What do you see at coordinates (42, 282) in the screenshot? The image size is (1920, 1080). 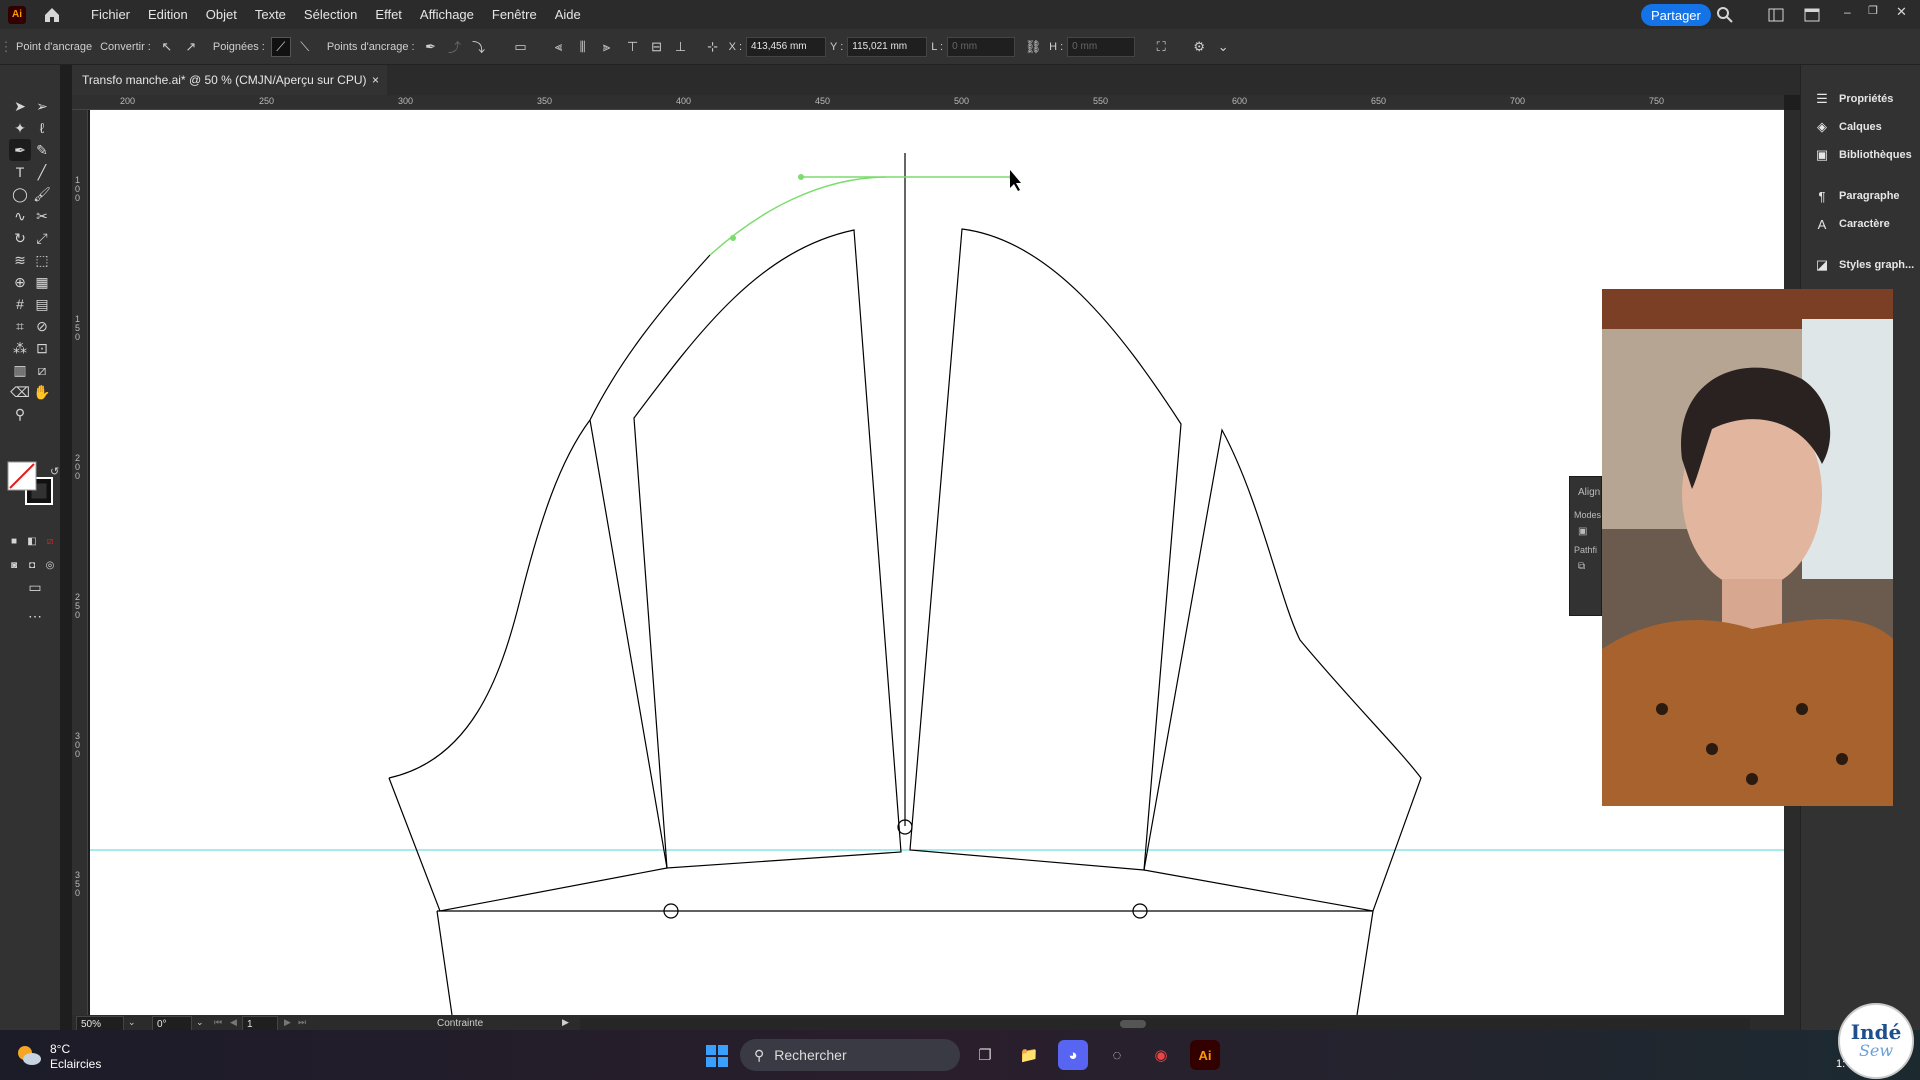 I see `perspective-tool-icon: ▦` at bounding box center [42, 282].